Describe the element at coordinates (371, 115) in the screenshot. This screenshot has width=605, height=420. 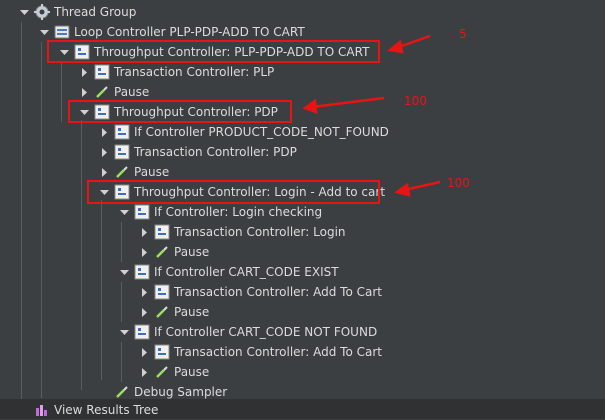
I see `annotation-arrows` at that location.